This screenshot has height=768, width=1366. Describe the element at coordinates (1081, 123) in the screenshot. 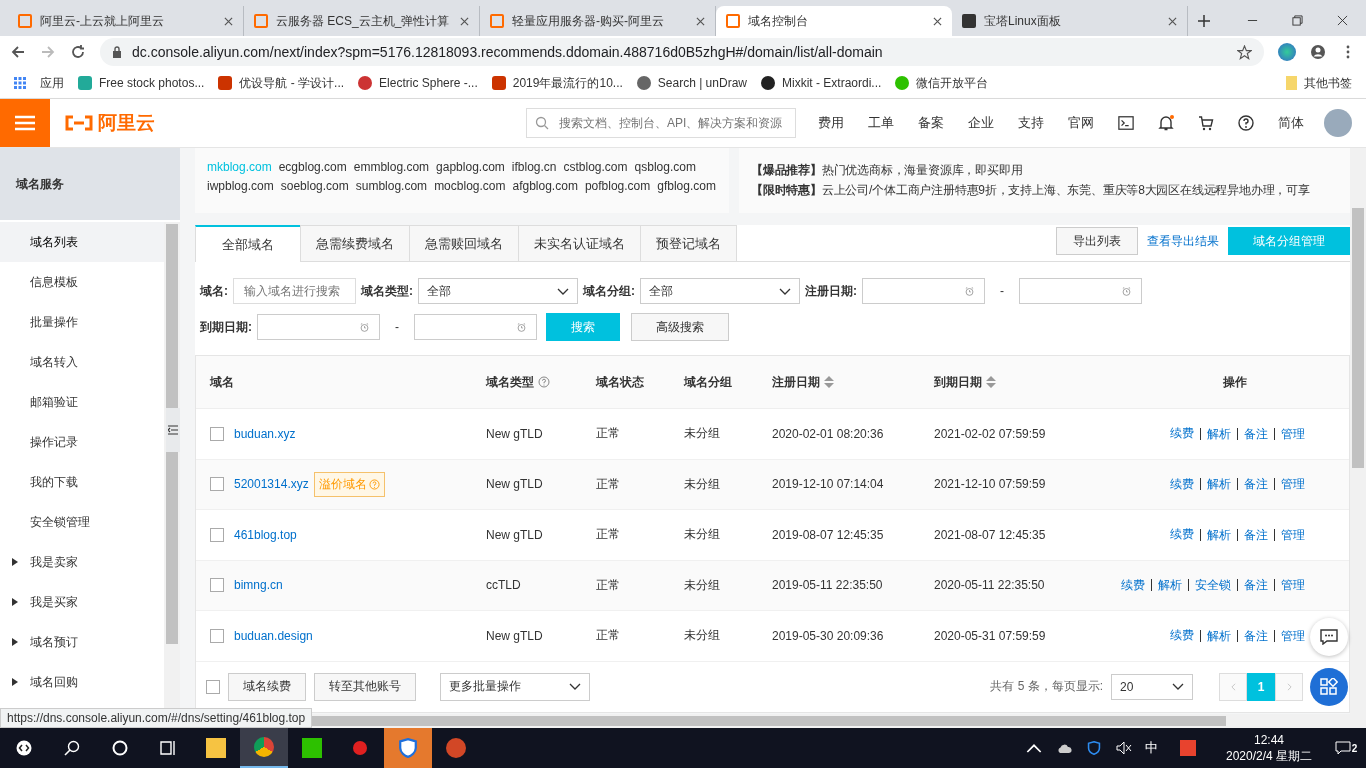

I see `nav-link: 官网` at that location.